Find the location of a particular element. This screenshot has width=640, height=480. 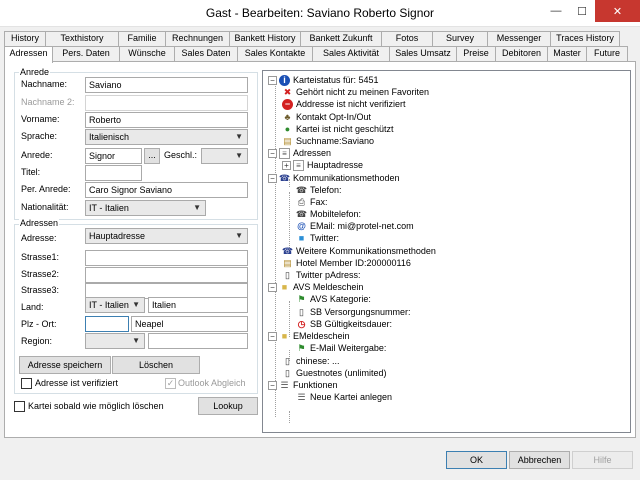

sprache-select: Italienisch ▼ is located at coordinates (166, 137).